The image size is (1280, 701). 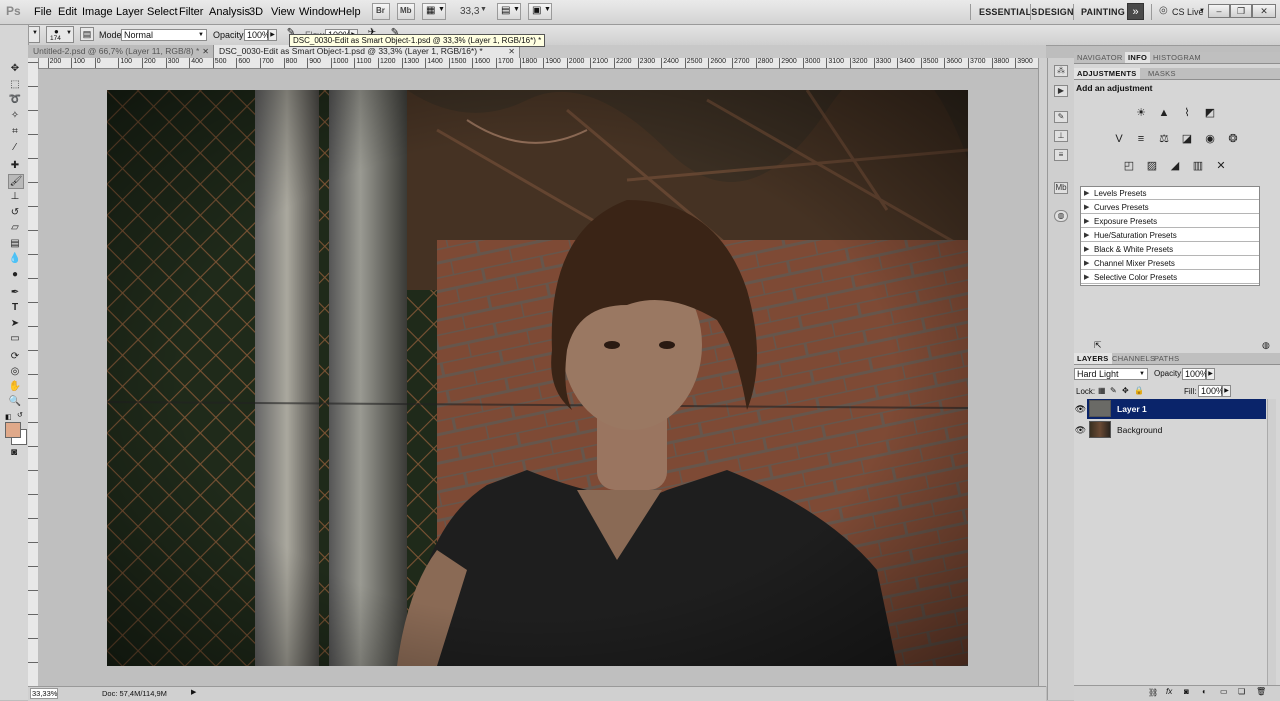 What do you see at coordinates (469, 11) in the screenshot?
I see `zoom-level-text: 33,3` at bounding box center [469, 11].